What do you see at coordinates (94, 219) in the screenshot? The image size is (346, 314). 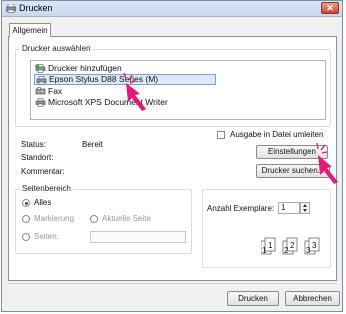 I see `radio-current-page` at bounding box center [94, 219].